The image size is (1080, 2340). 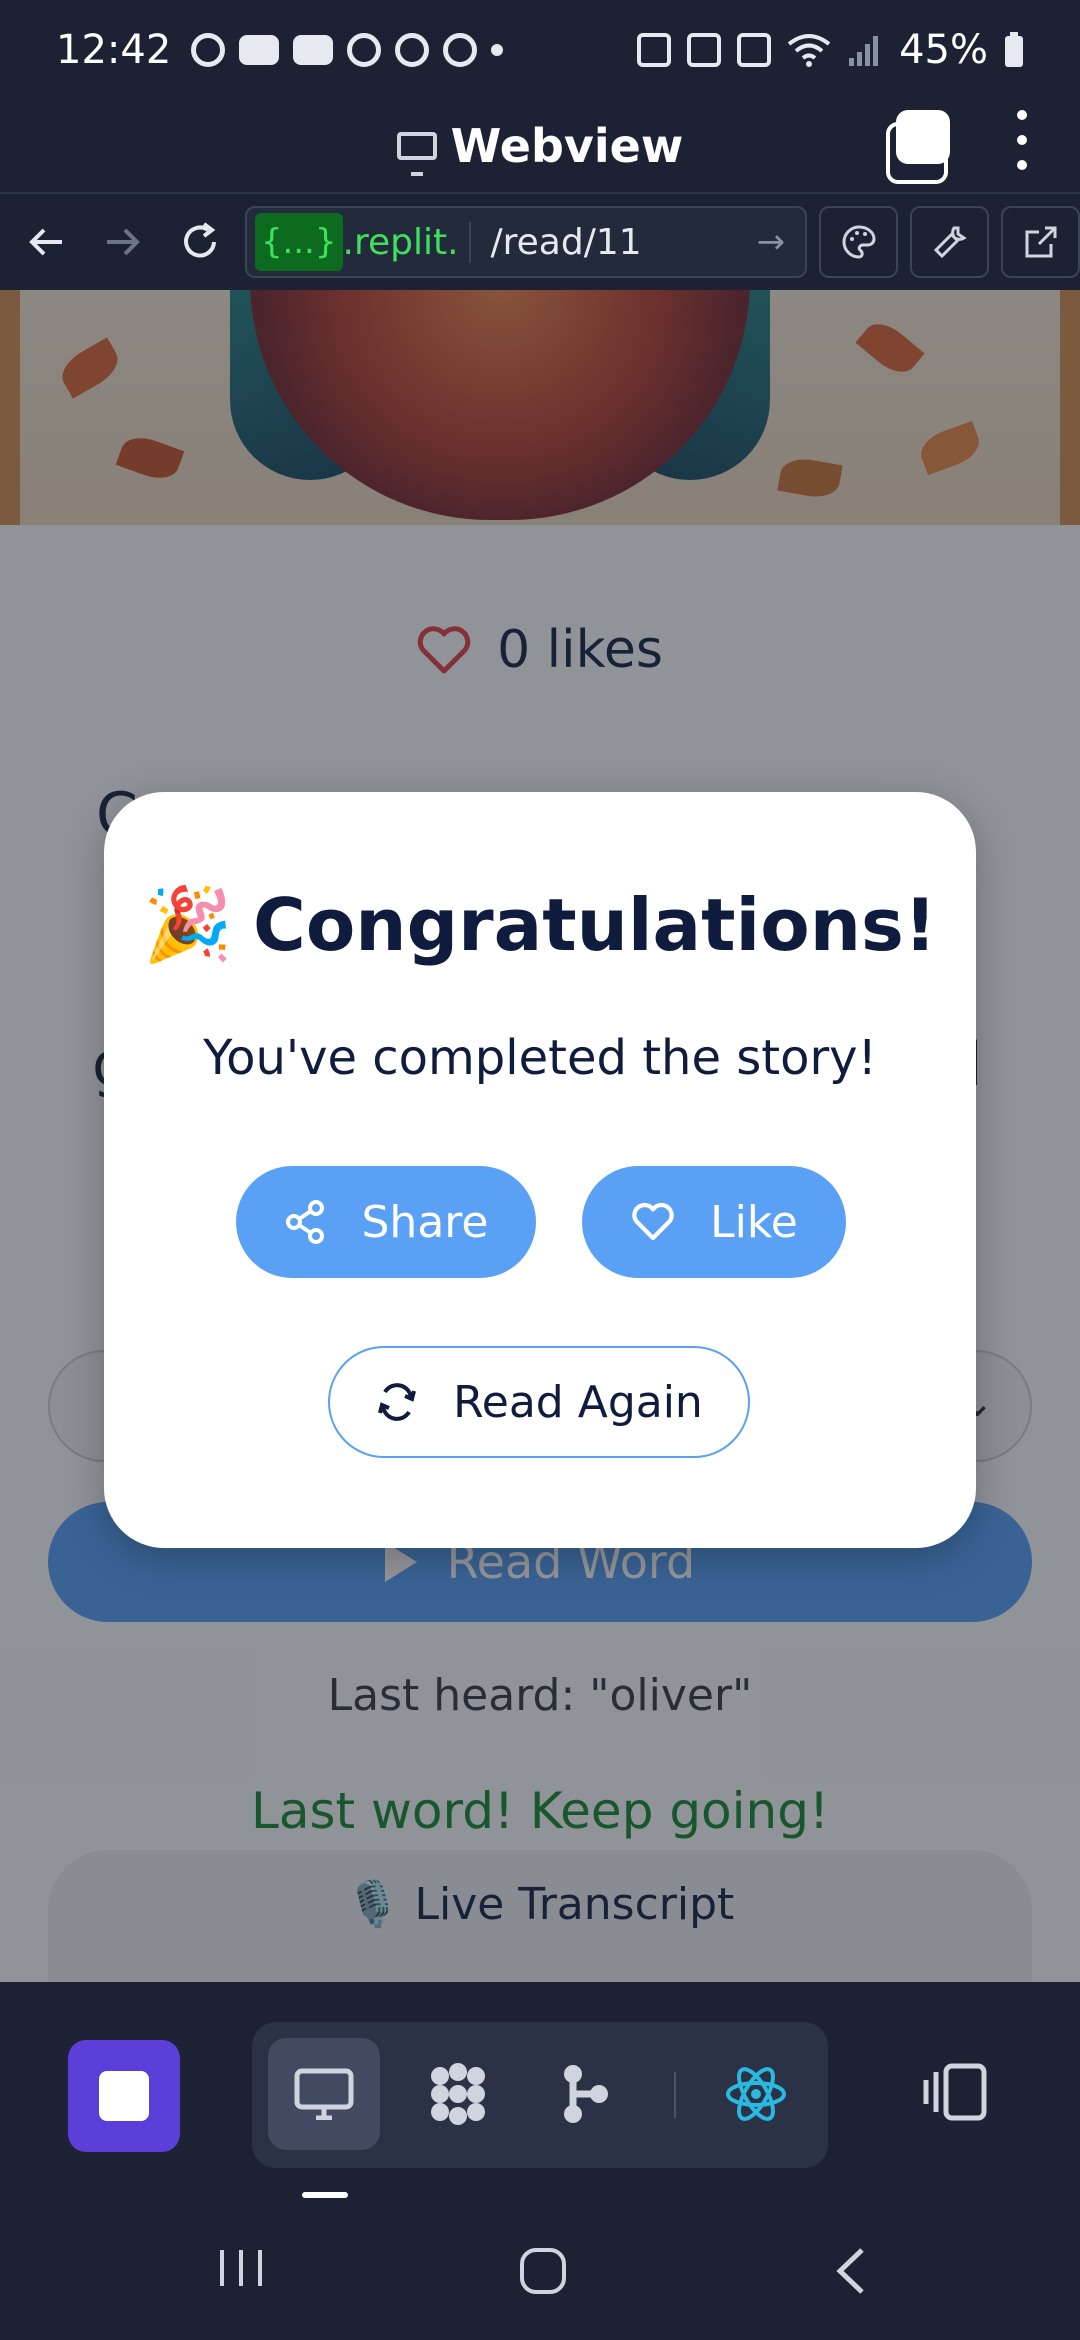 I want to click on active-tab-indicator, so click(x=325, y=2195).